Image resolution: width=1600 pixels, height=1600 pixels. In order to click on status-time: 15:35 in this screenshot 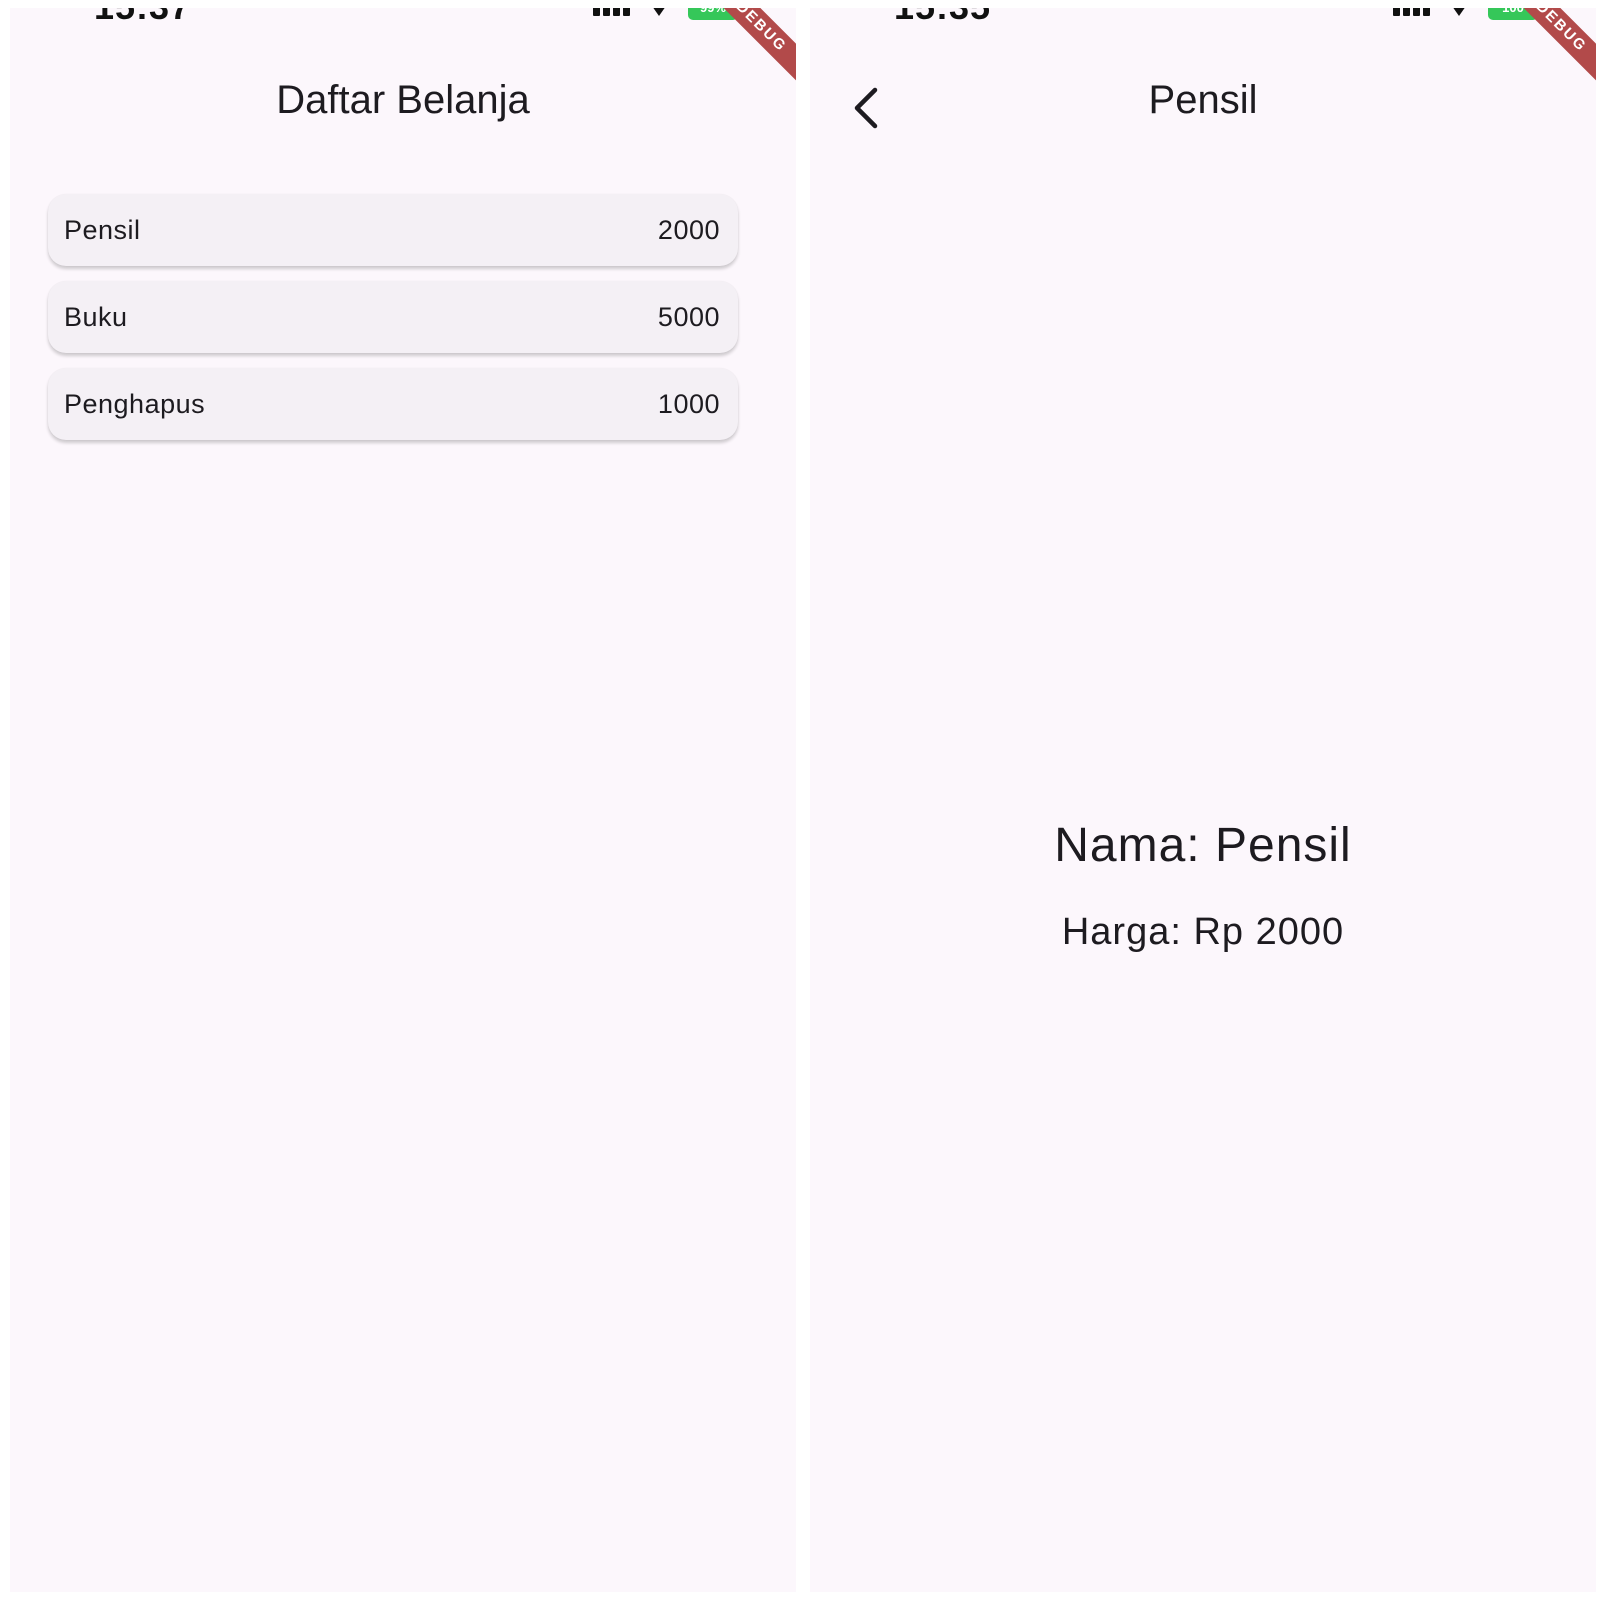, I will do `click(942, 18)`.